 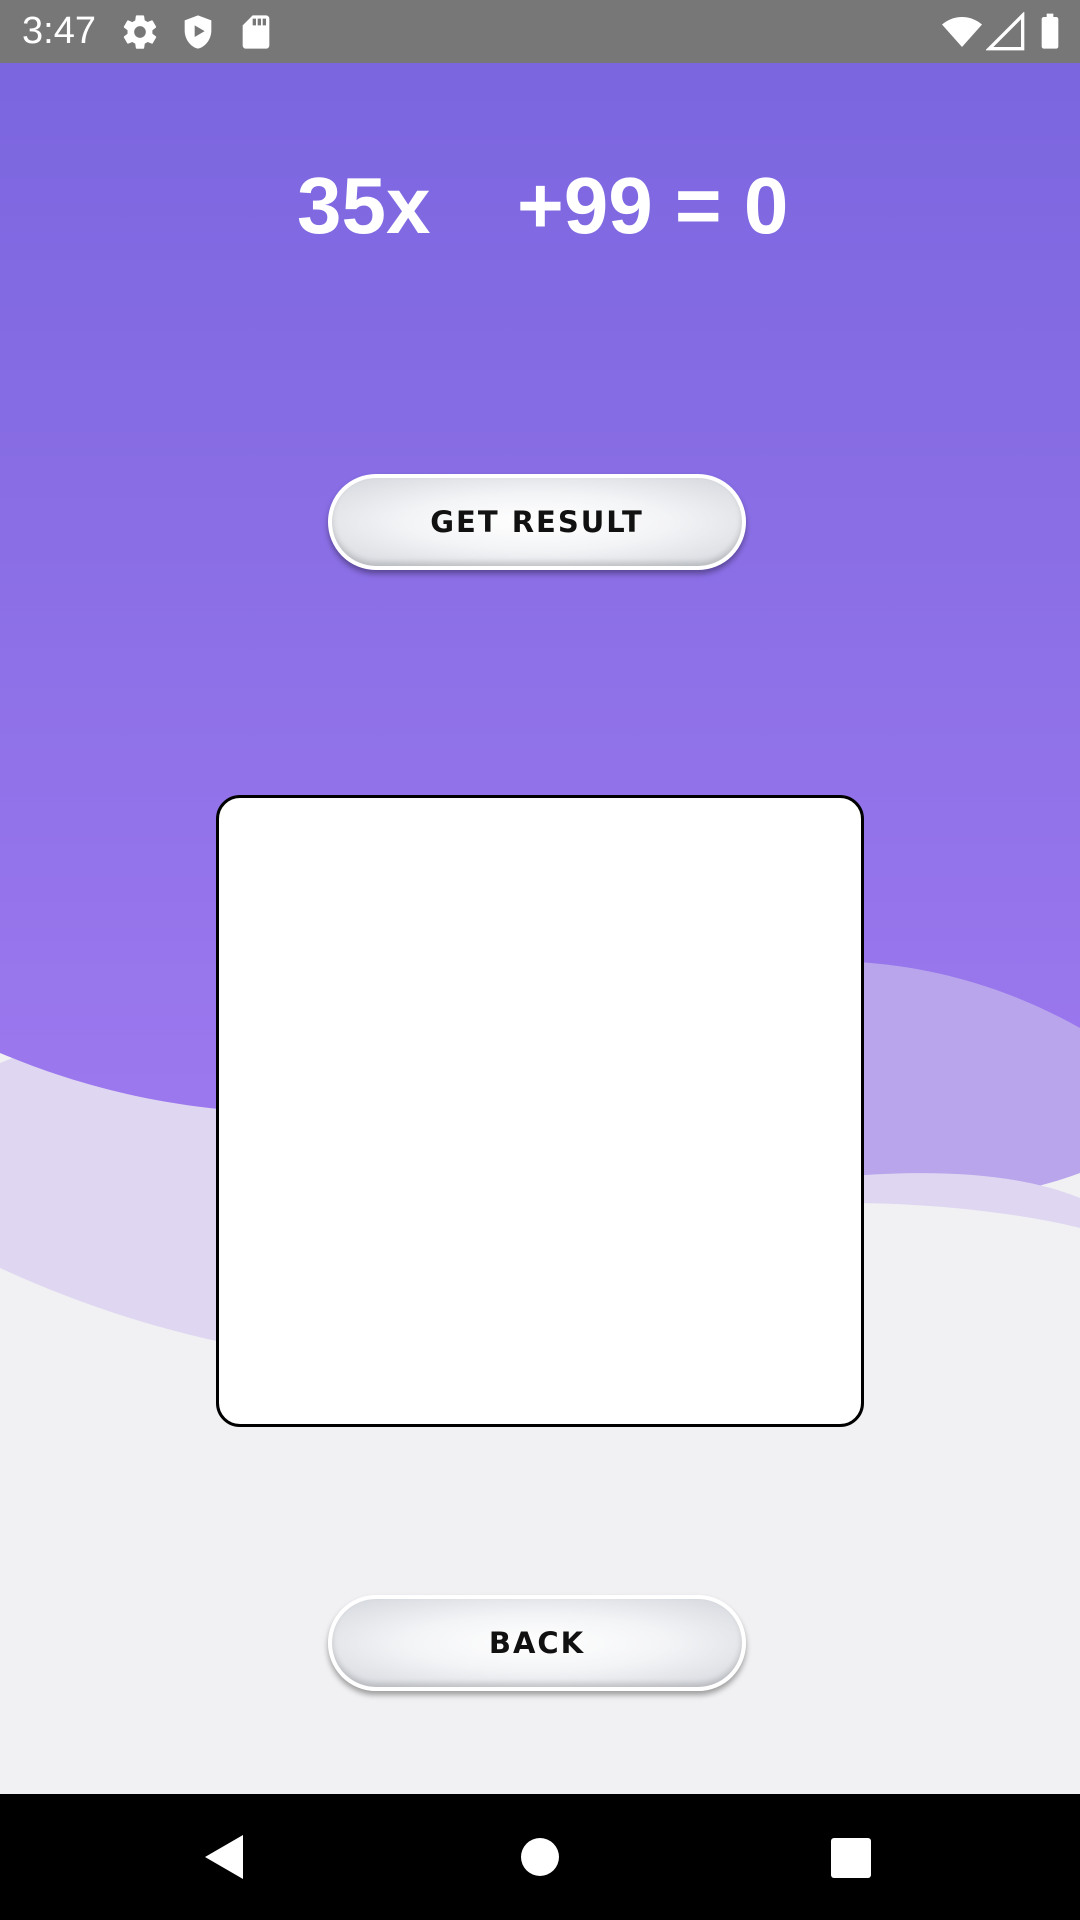 What do you see at coordinates (850, 1857) in the screenshot?
I see `recents-square-icon` at bounding box center [850, 1857].